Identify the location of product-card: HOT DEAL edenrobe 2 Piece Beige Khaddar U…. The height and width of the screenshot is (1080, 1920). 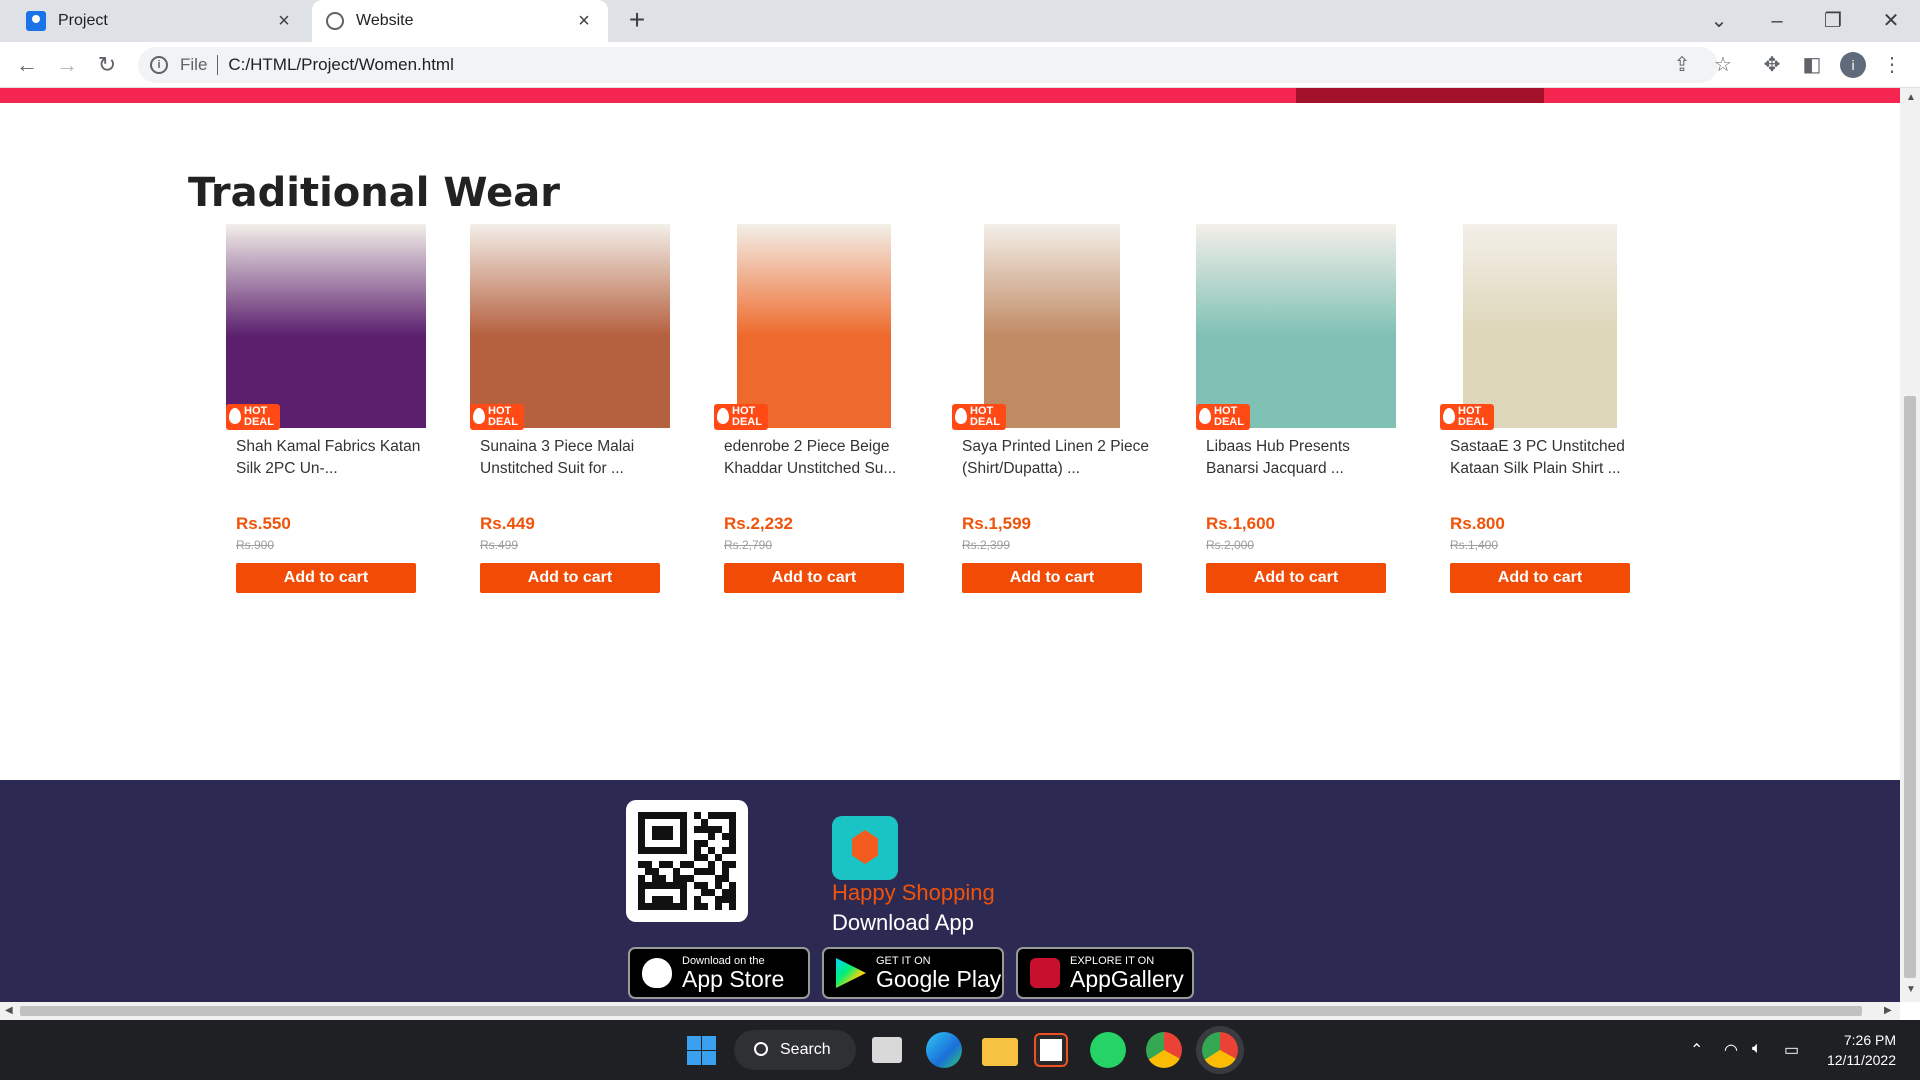
(814, 414).